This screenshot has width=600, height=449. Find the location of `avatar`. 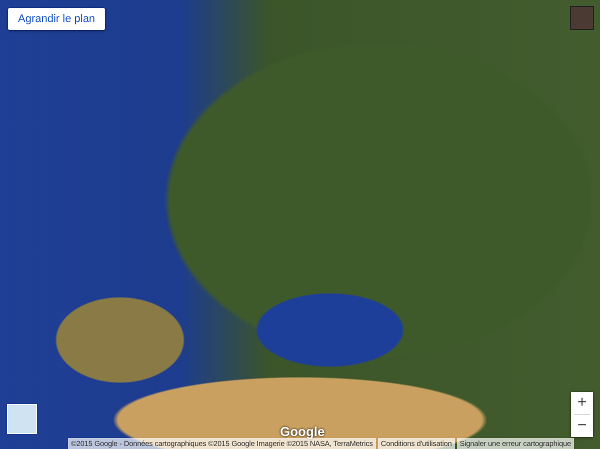

avatar is located at coordinates (582, 18).